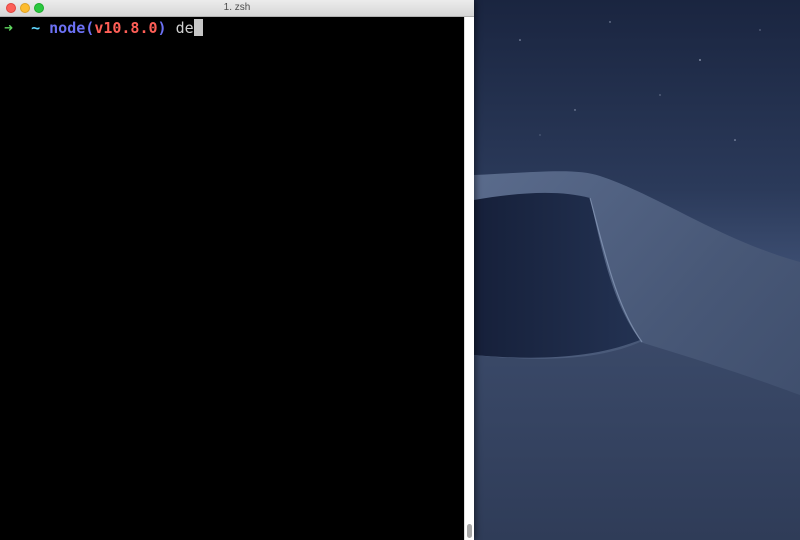 The width and height of the screenshot is (800, 540). Describe the element at coordinates (198, 27) in the screenshot. I see `text-cursor` at that location.